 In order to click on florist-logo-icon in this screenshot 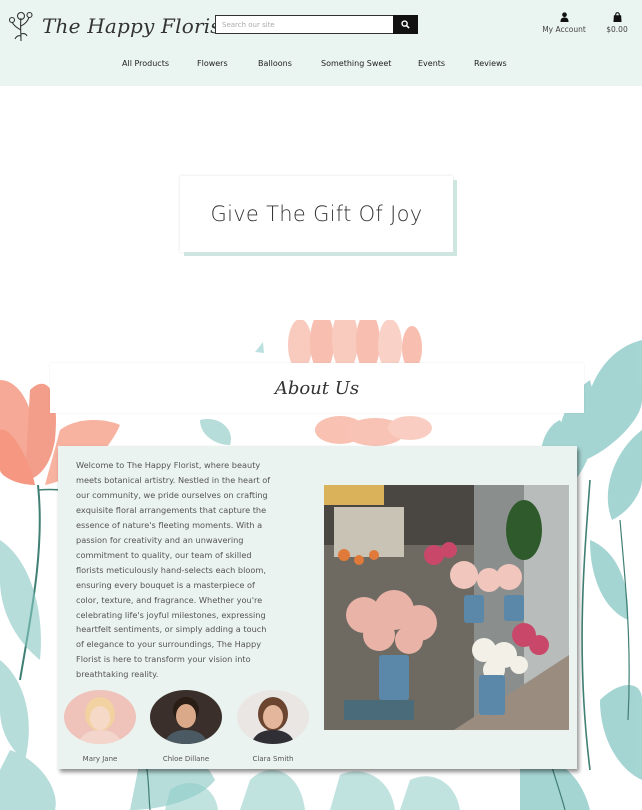, I will do `click(20, 26)`.